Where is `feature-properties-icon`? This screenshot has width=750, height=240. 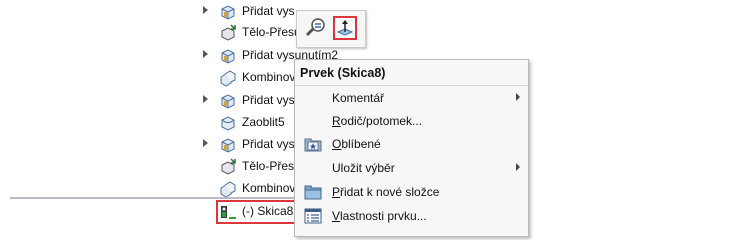 feature-properties-icon is located at coordinates (313, 216).